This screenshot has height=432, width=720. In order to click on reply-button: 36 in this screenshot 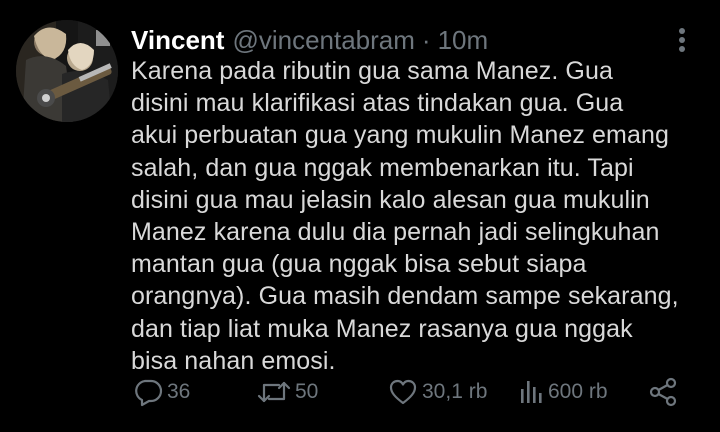, I will do `click(161, 392)`.